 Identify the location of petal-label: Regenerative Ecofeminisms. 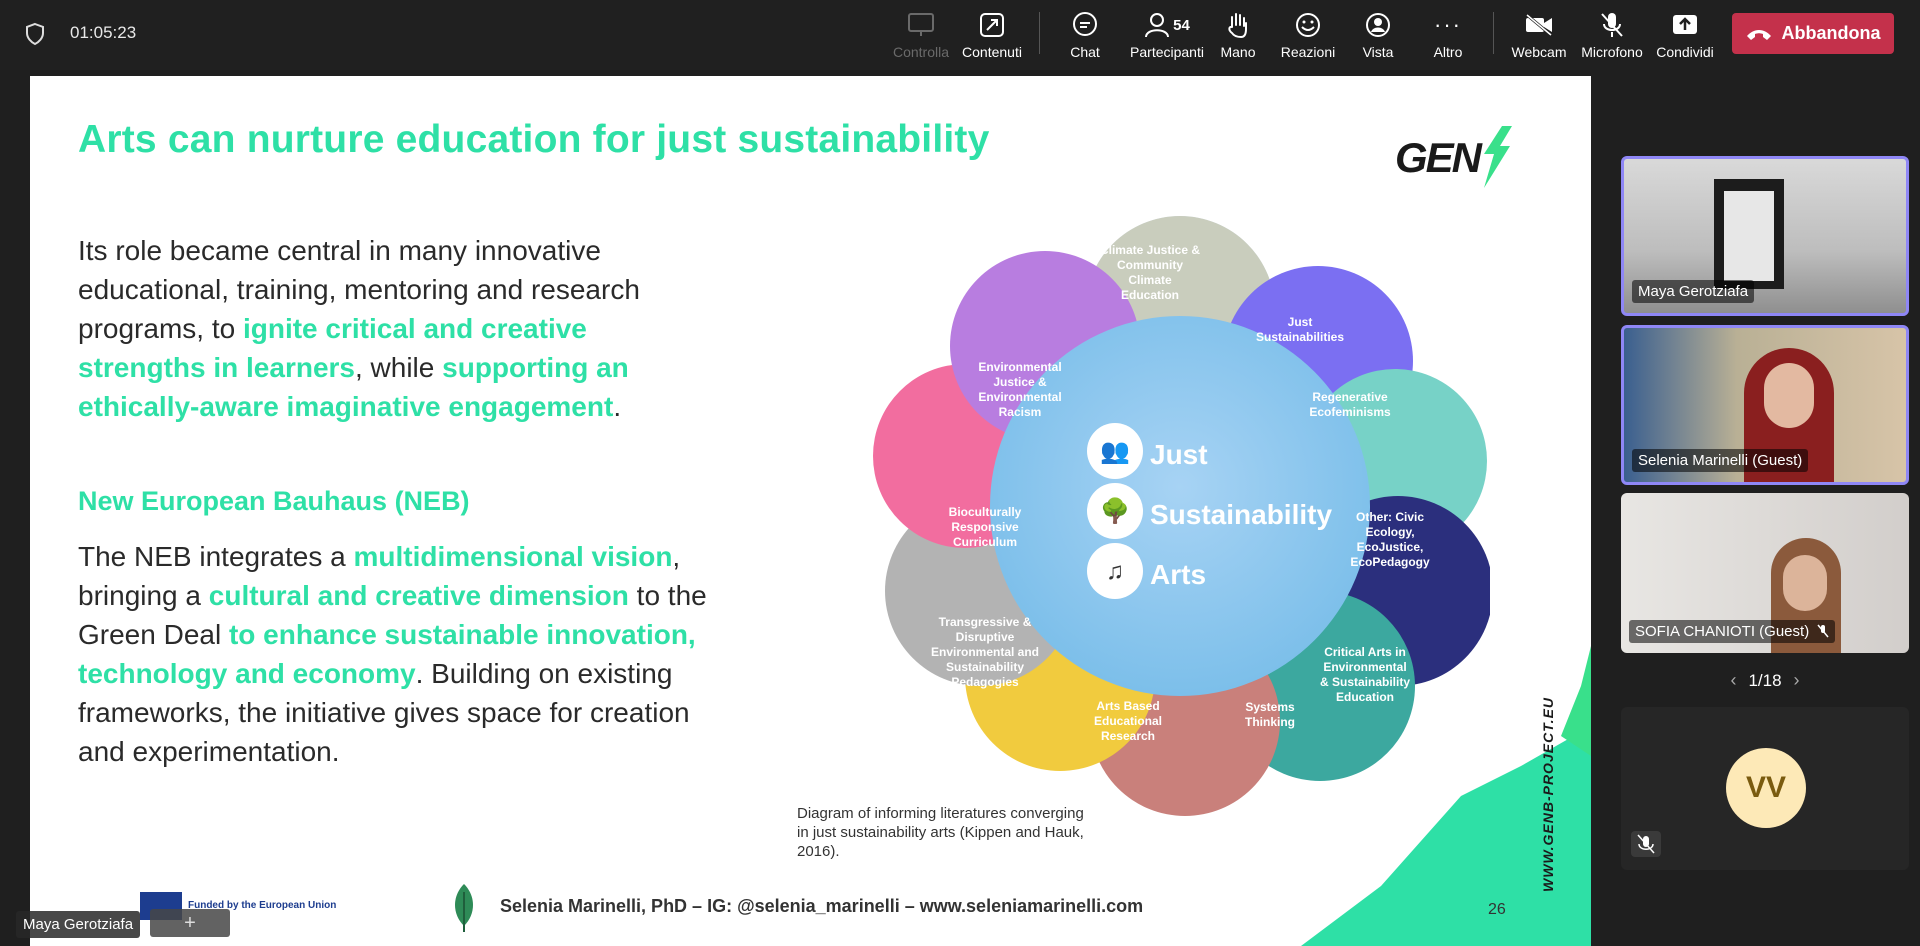
(1350, 404).